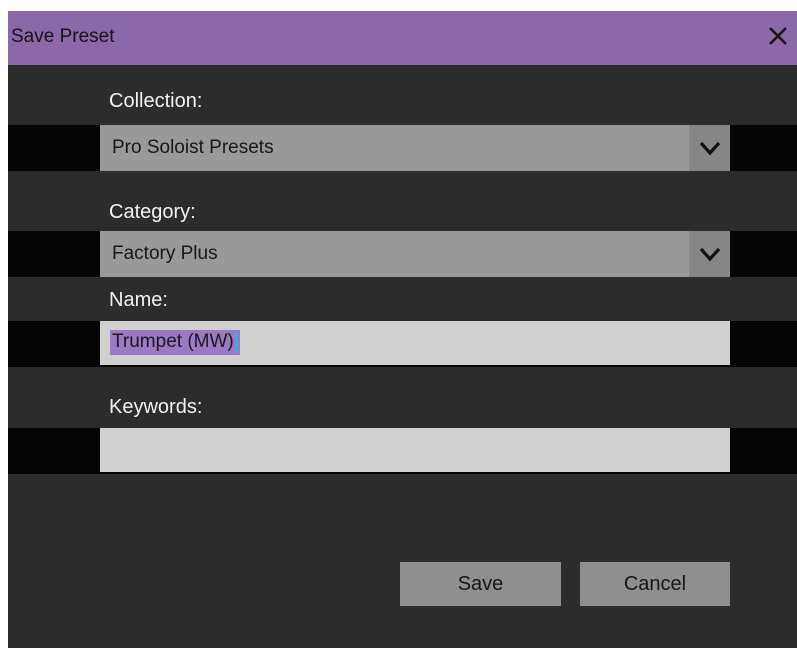 The image size is (797, 648). Describe the element at coordinates (415, 343) in the screenshot. I see `name-input: Trumpet (MW)` at that location.